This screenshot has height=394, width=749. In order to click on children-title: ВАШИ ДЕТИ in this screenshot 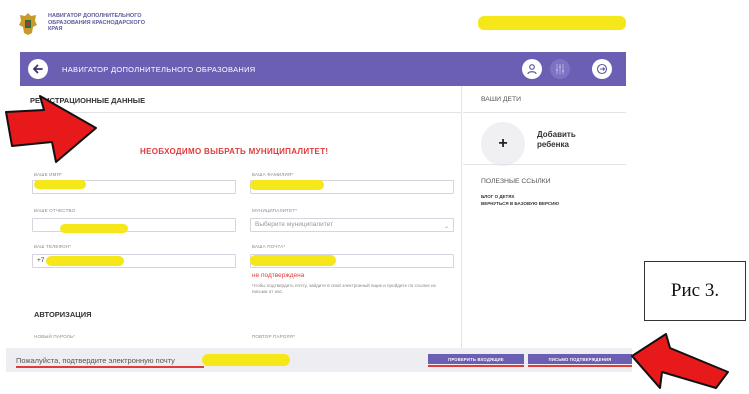, I will do `click(501, 99)`.